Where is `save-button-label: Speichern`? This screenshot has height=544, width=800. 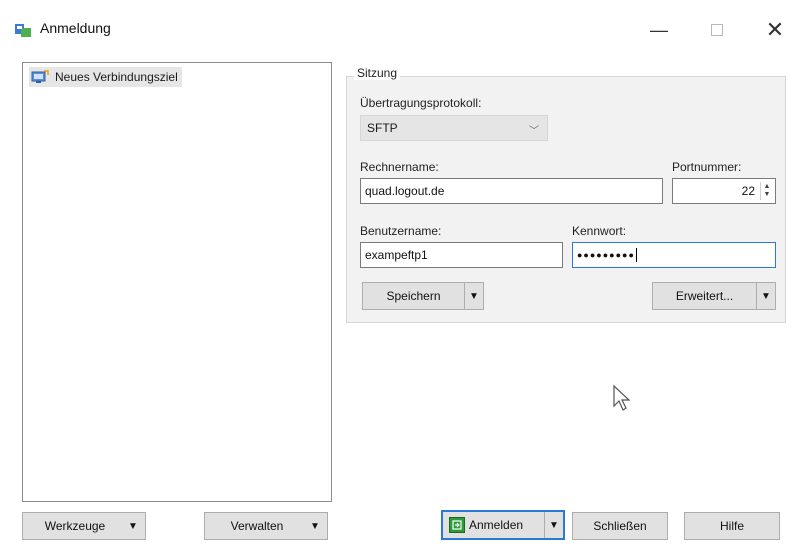 save-button-label: Speichern is located at coordinates (413, 296).